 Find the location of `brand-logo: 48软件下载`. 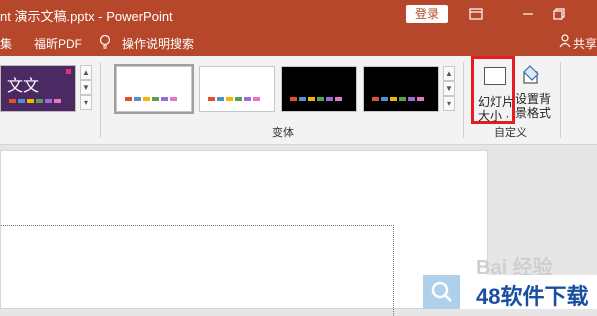

brand-logo: 48软件下载 is located at coordinates (528, 292).